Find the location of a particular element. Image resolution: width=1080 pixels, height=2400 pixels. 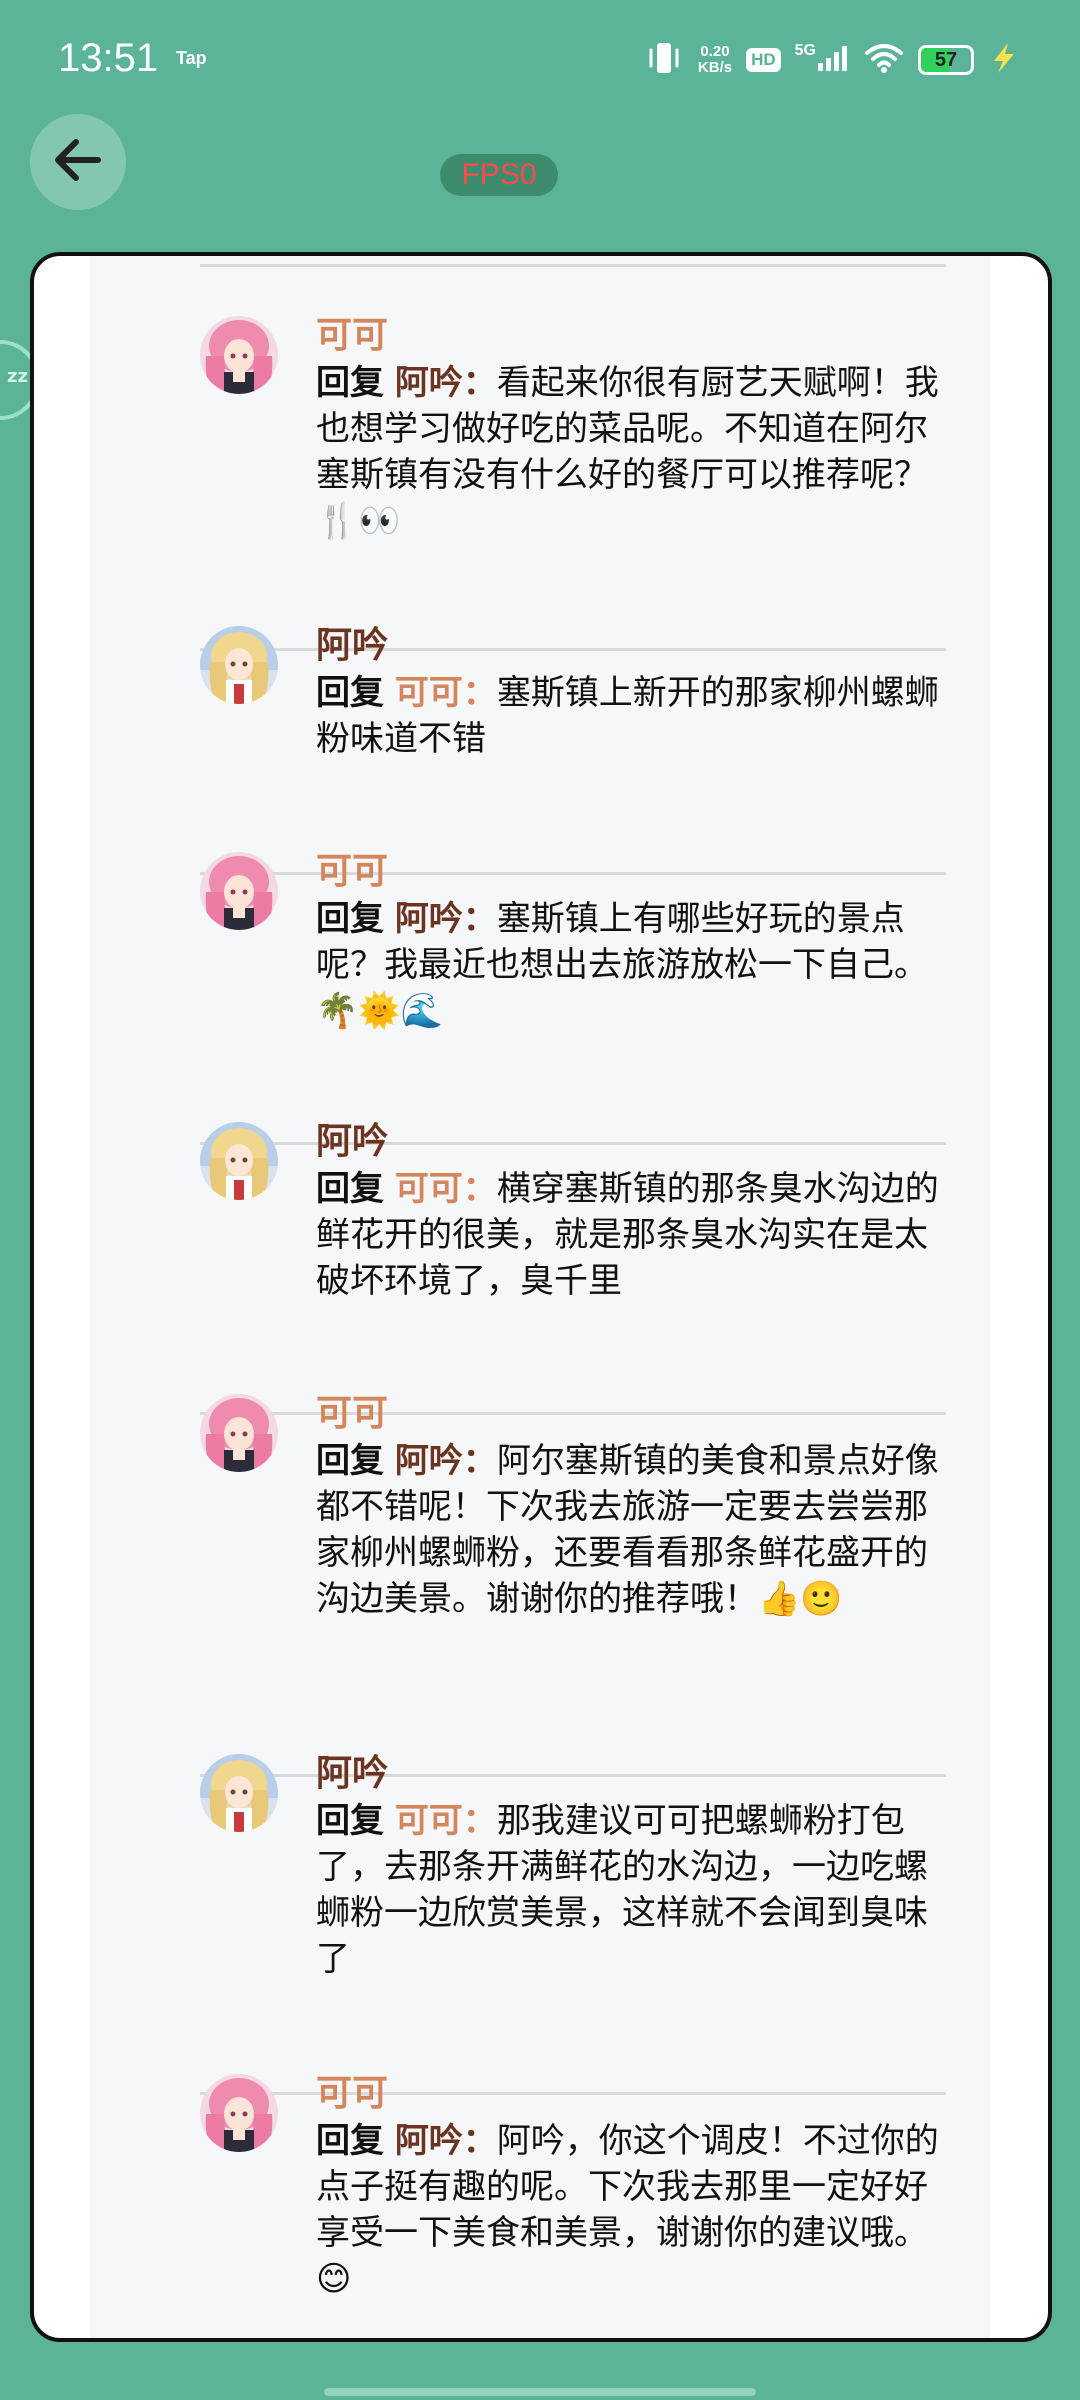

battery-icon: 57 is located at coordinates (946, 60).